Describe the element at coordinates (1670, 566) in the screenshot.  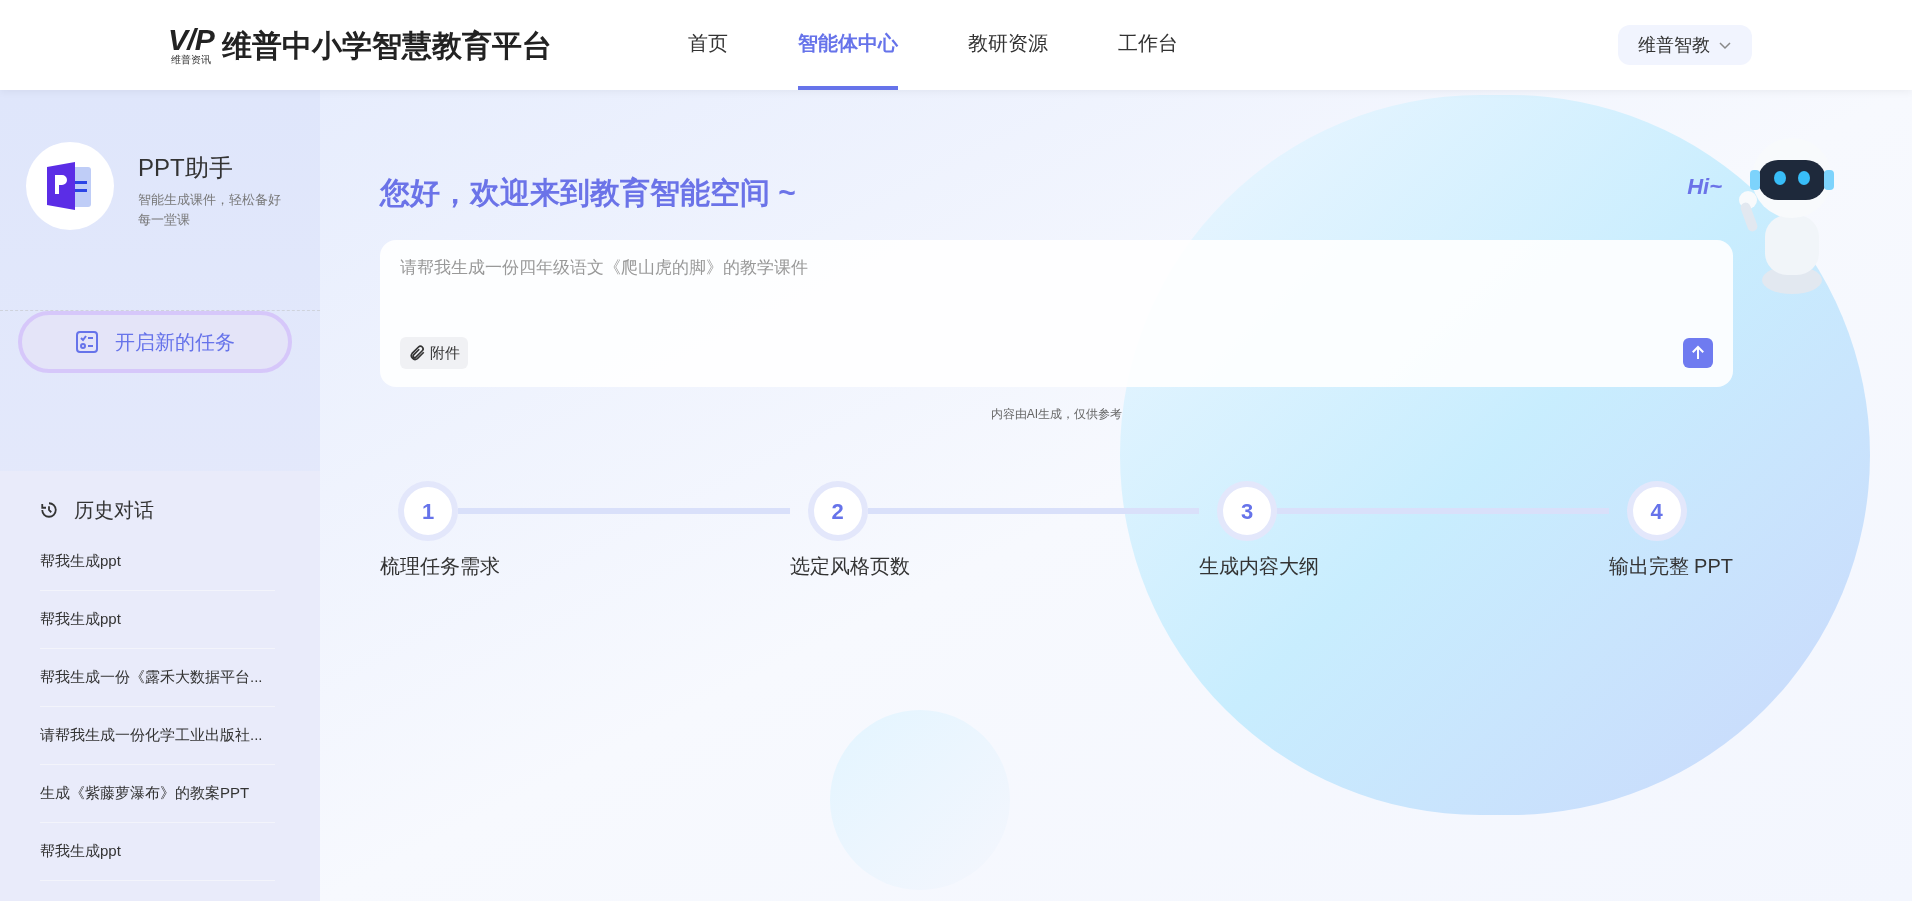
I see `step-label: 输出完整 PPT` at that location.